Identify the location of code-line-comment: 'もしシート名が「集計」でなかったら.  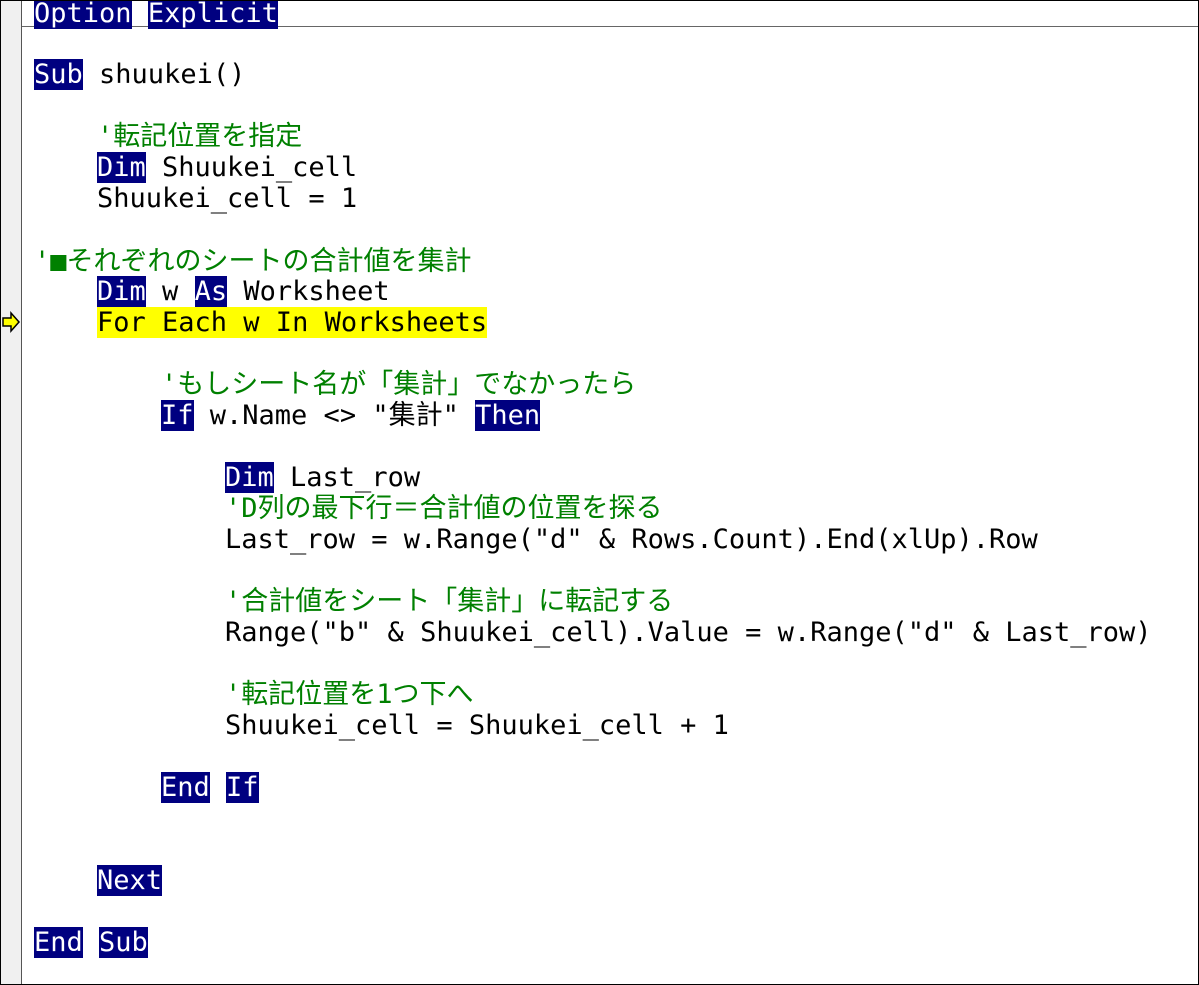
(335, 384).